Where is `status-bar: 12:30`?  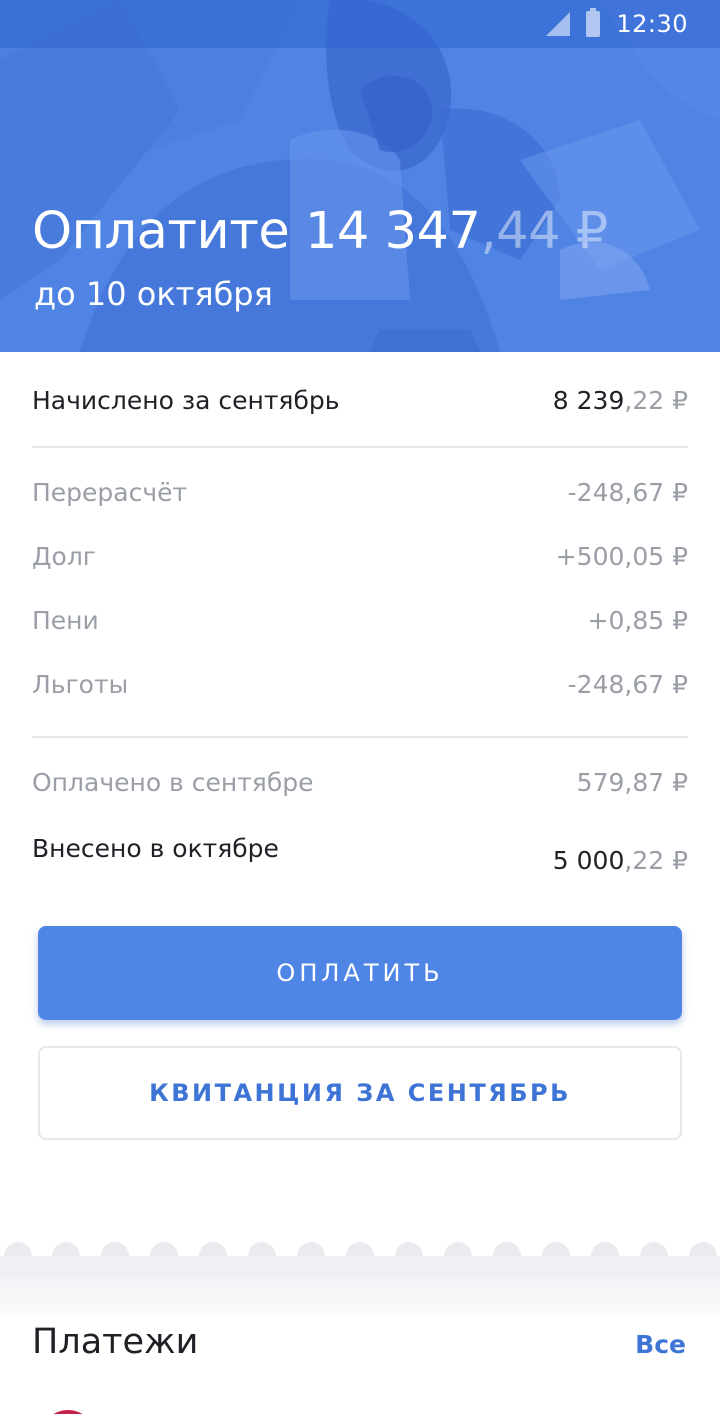 status-bar: 12:30 is located at coordinates (617, 24).